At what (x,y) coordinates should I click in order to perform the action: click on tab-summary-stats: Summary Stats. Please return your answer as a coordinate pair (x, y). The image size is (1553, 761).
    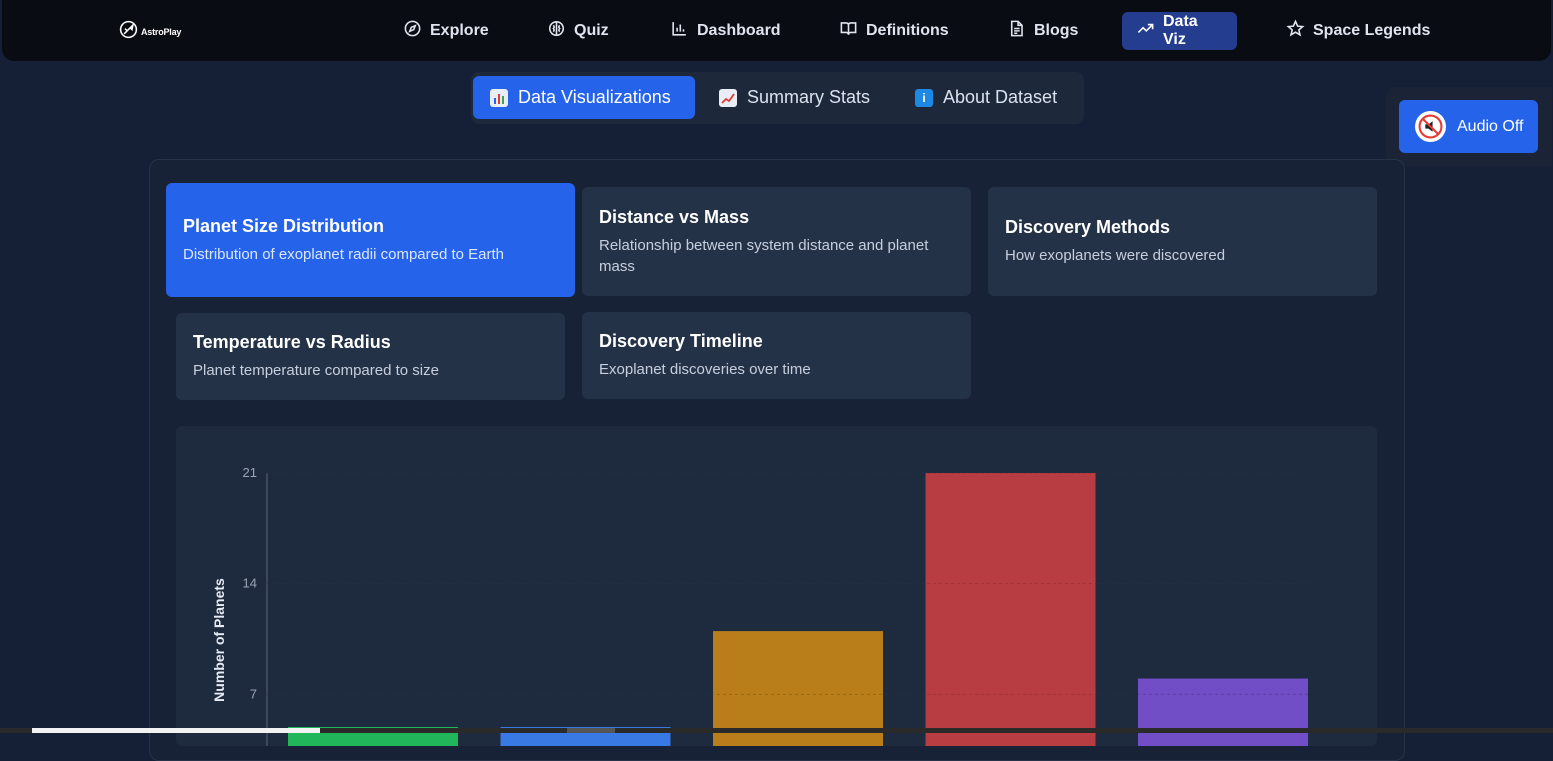
    Looking at the image, I should click on (794, 97).